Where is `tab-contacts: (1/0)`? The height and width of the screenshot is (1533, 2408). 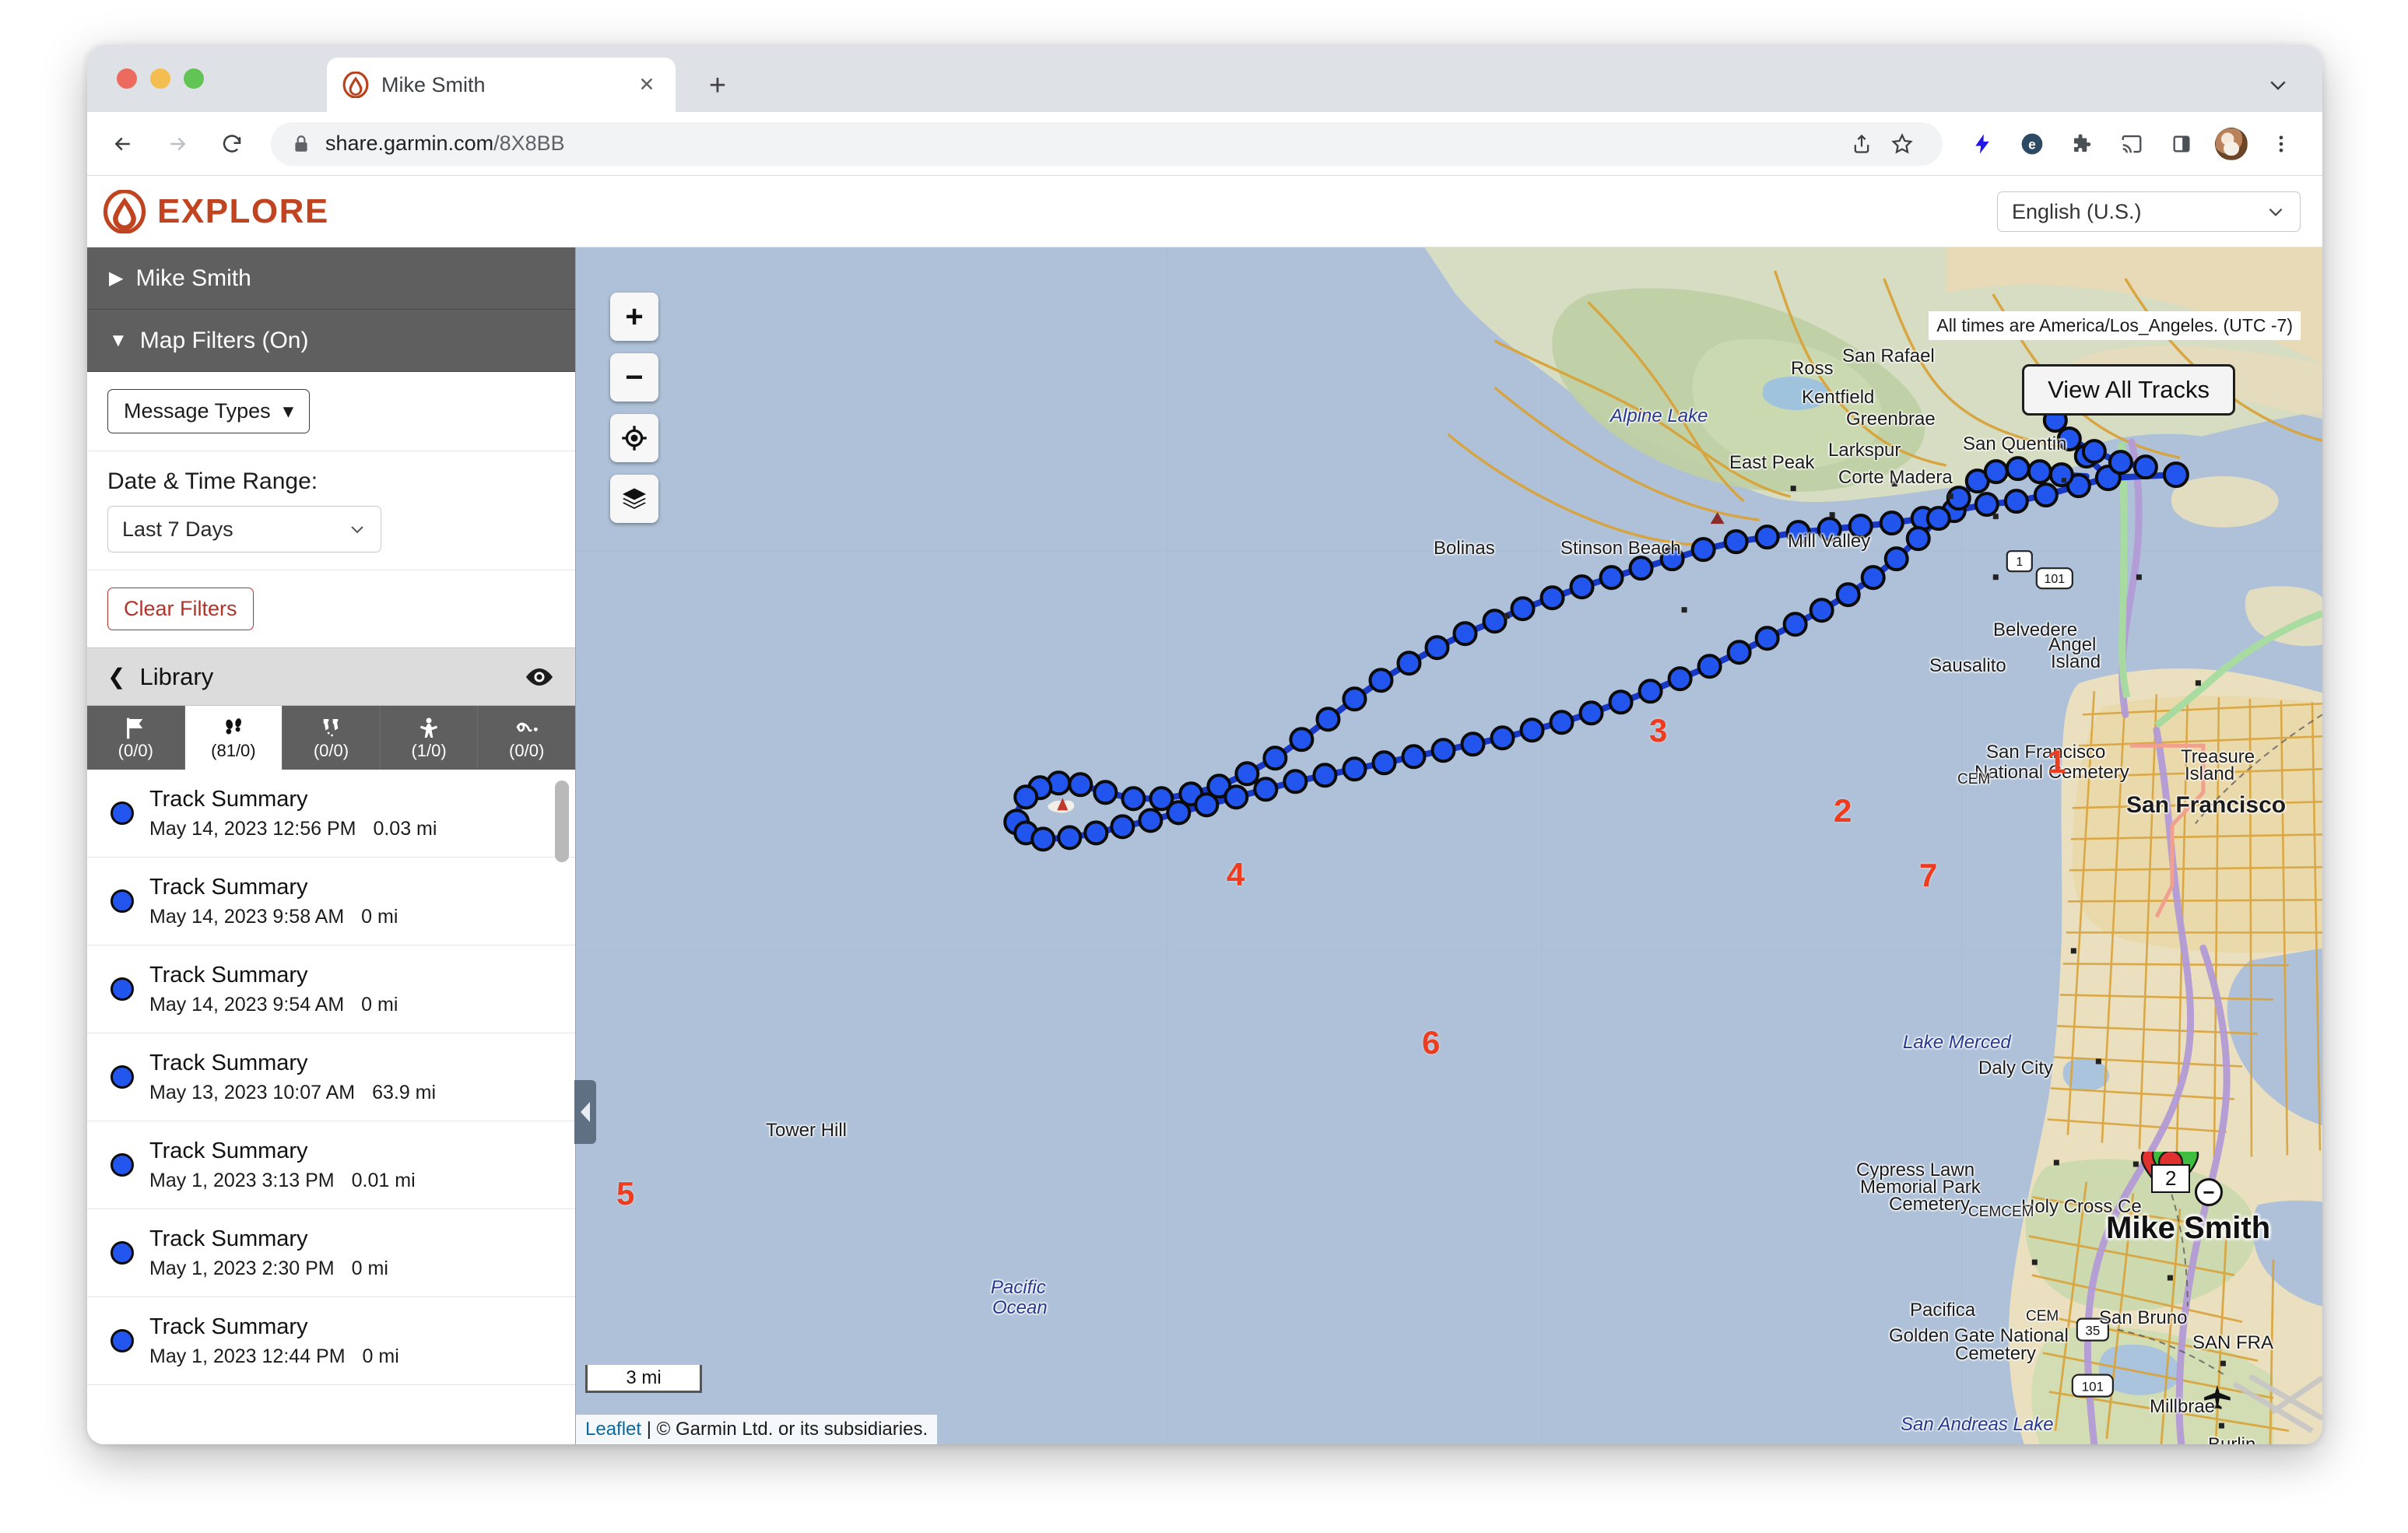
tab-contacts: (1/0) is located at coordinates (430, 738).